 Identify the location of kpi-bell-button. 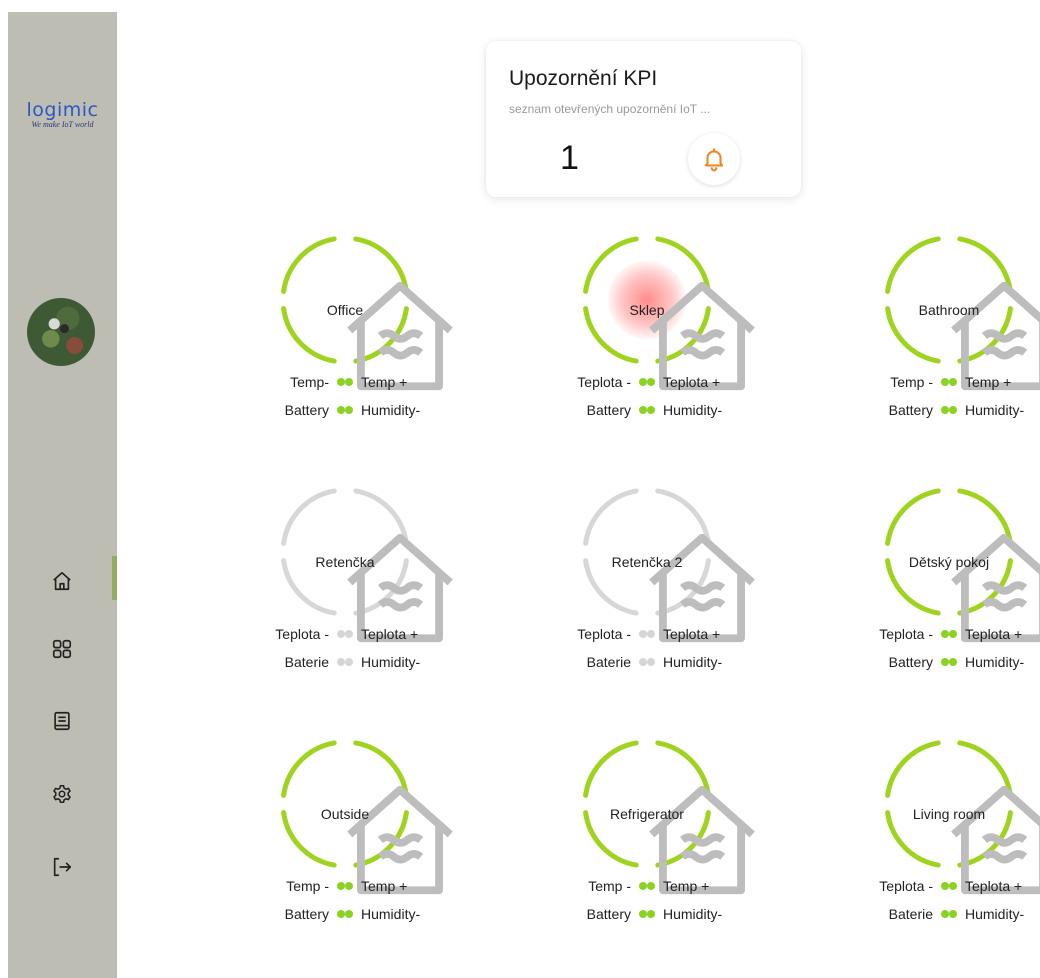
(714, 159).